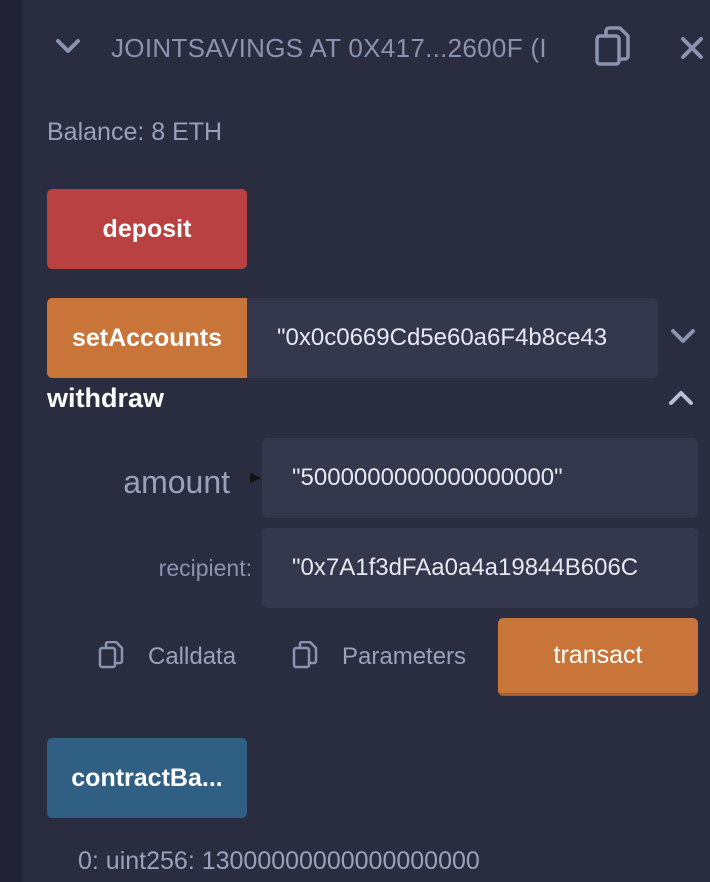  What do you see at coordinates (135, 132) in the screenshot?
I see `contract-balance: Balance: 8 ETH` at bounding box center [135, 132].